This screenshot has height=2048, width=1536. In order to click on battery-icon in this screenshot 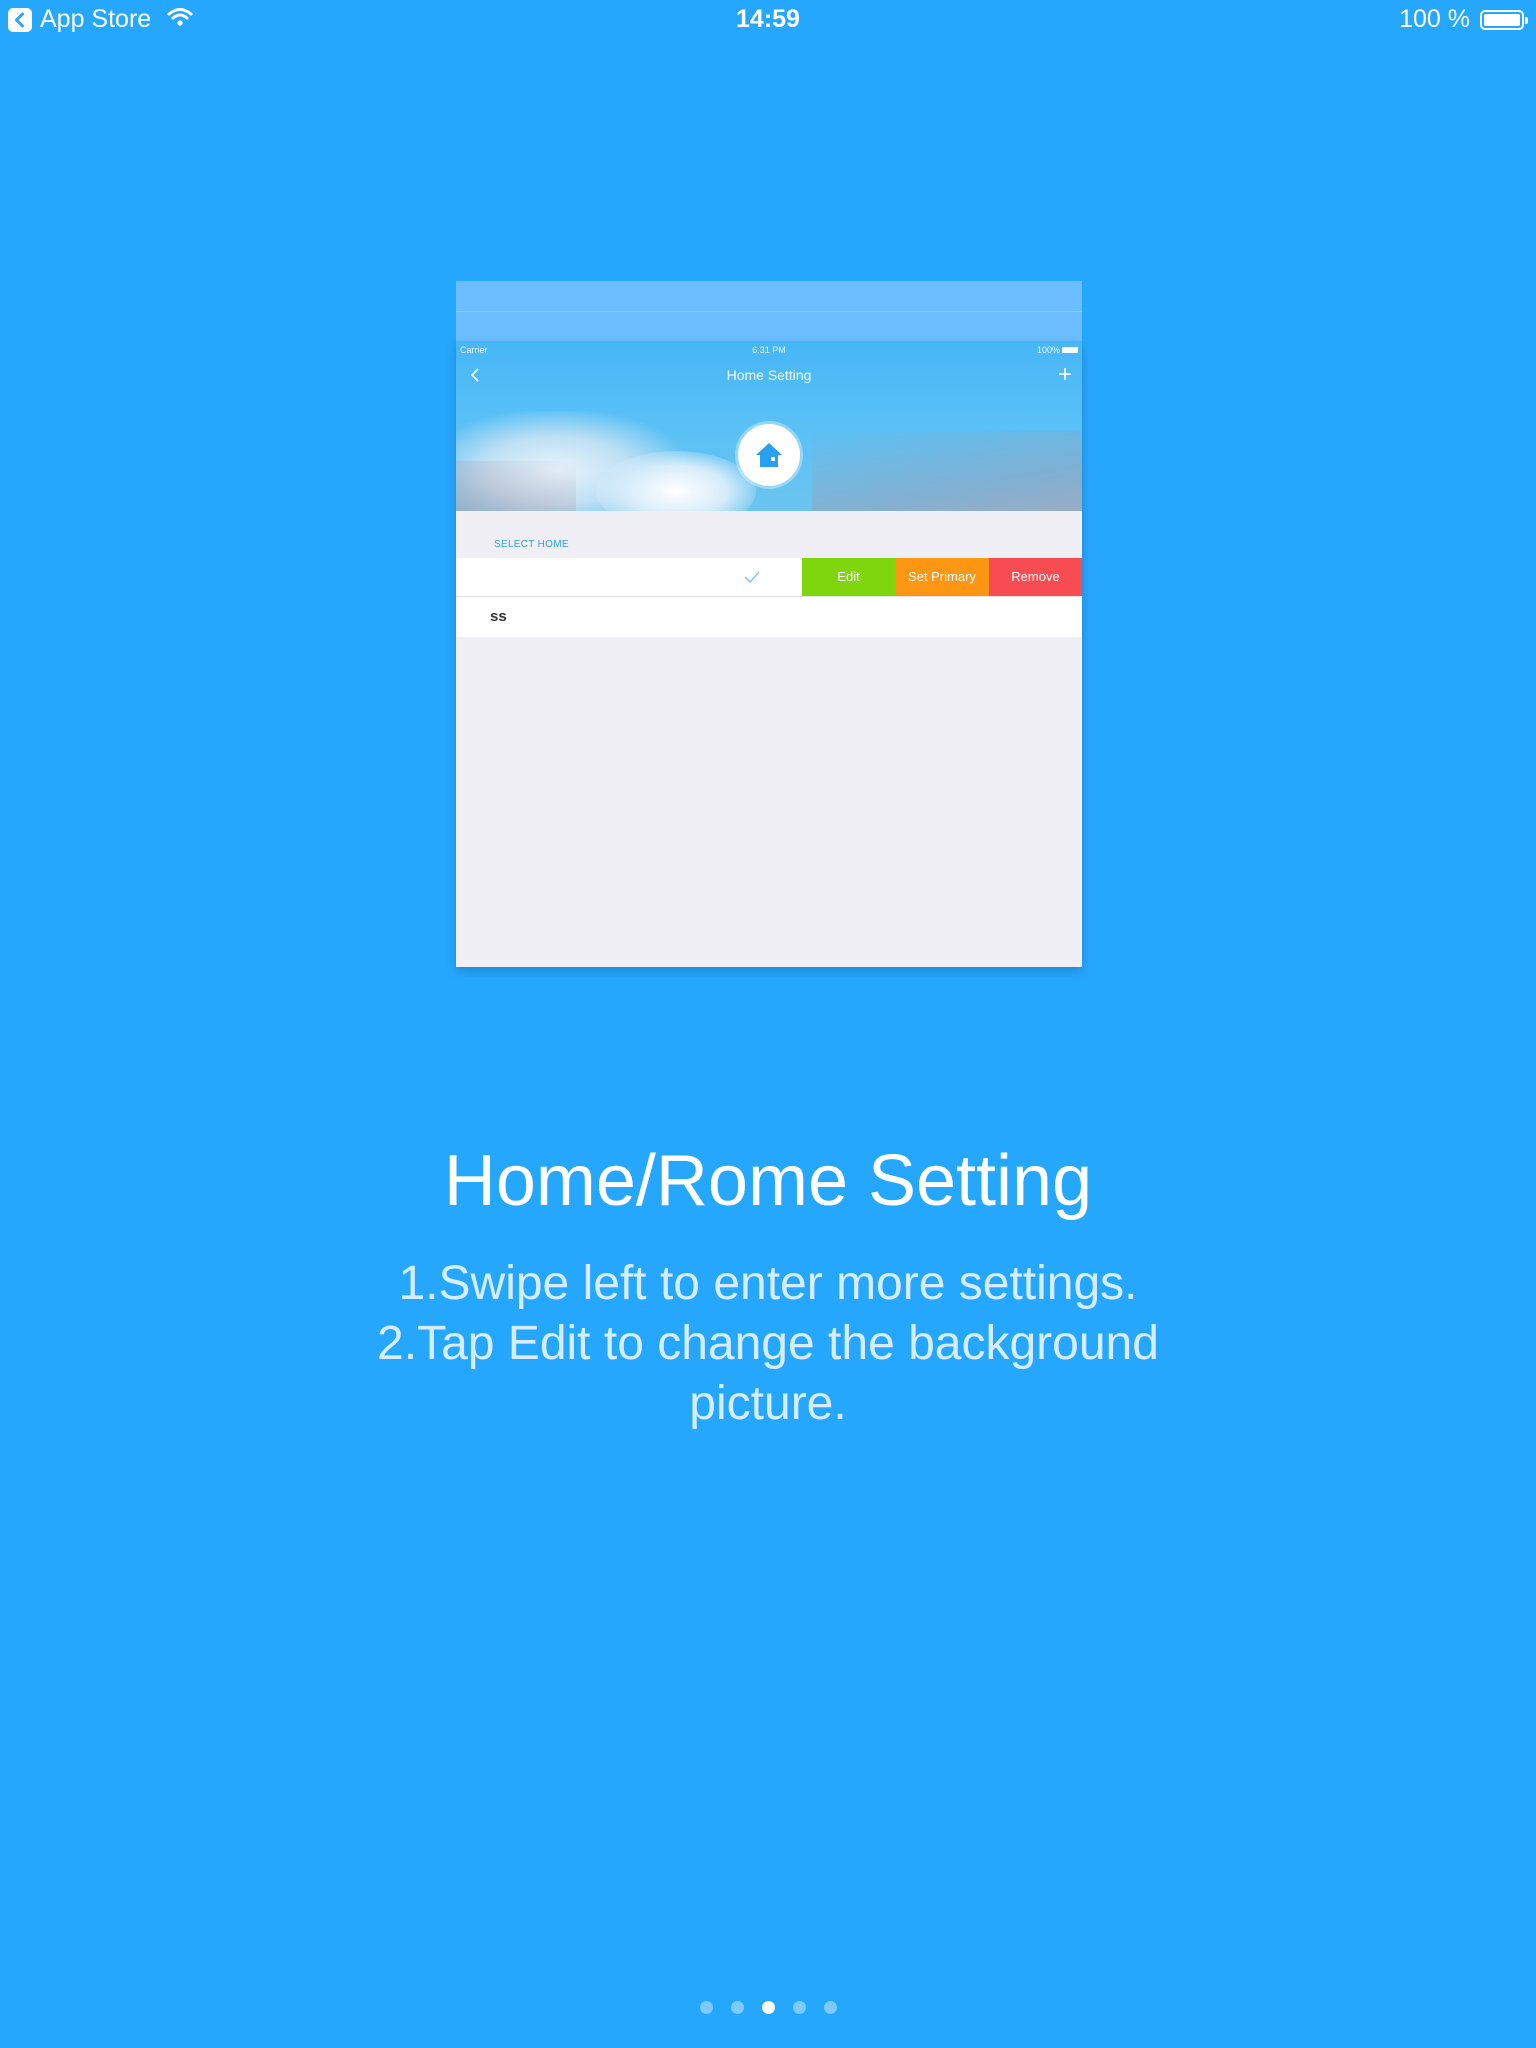, I will do `click(1504, 20)`.